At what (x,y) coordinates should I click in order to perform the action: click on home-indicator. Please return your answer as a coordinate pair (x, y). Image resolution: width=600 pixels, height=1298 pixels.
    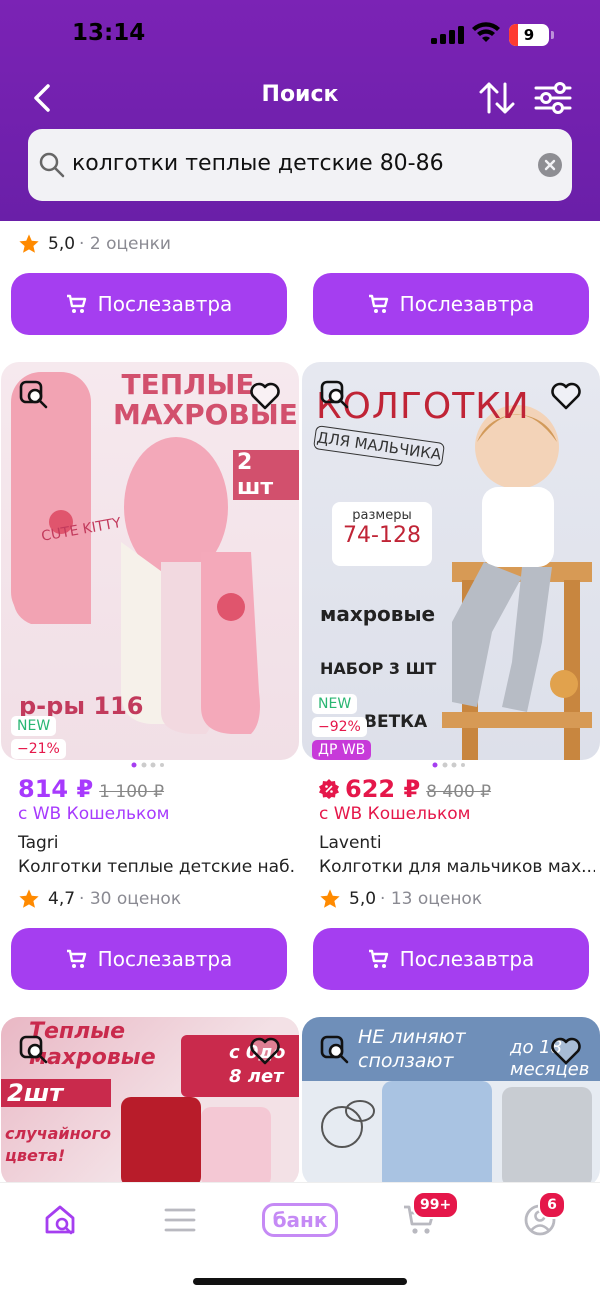
    Looking at the image, I should click on (300, 1281).